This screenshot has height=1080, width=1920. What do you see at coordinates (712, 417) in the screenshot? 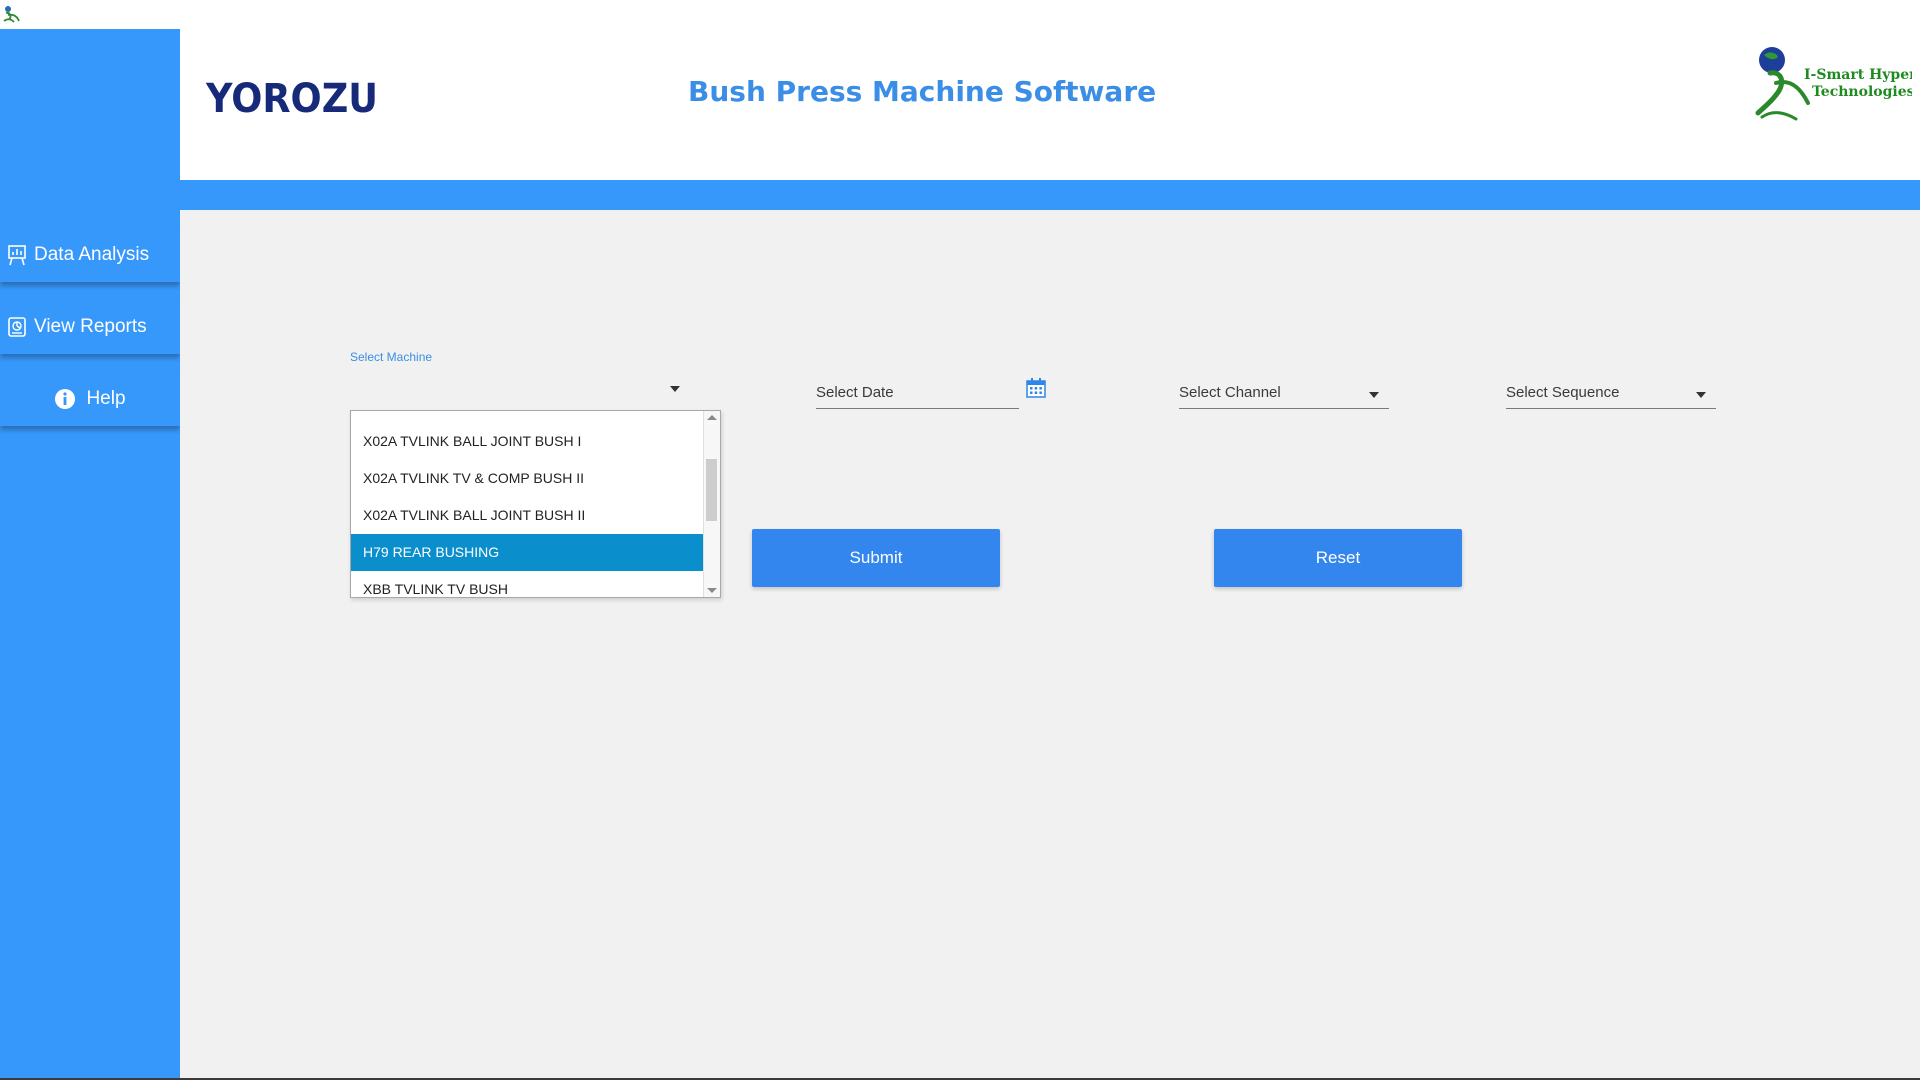
I see `scroll-up-icon` at bounding box center [712, 417].